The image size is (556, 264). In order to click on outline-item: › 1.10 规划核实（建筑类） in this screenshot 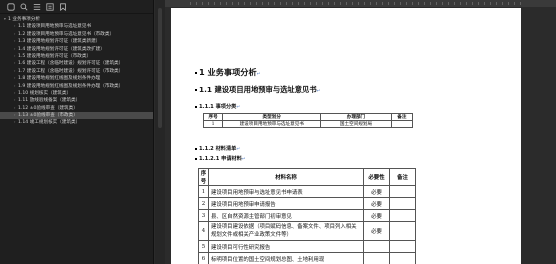, I will do `click(76, 93)`.